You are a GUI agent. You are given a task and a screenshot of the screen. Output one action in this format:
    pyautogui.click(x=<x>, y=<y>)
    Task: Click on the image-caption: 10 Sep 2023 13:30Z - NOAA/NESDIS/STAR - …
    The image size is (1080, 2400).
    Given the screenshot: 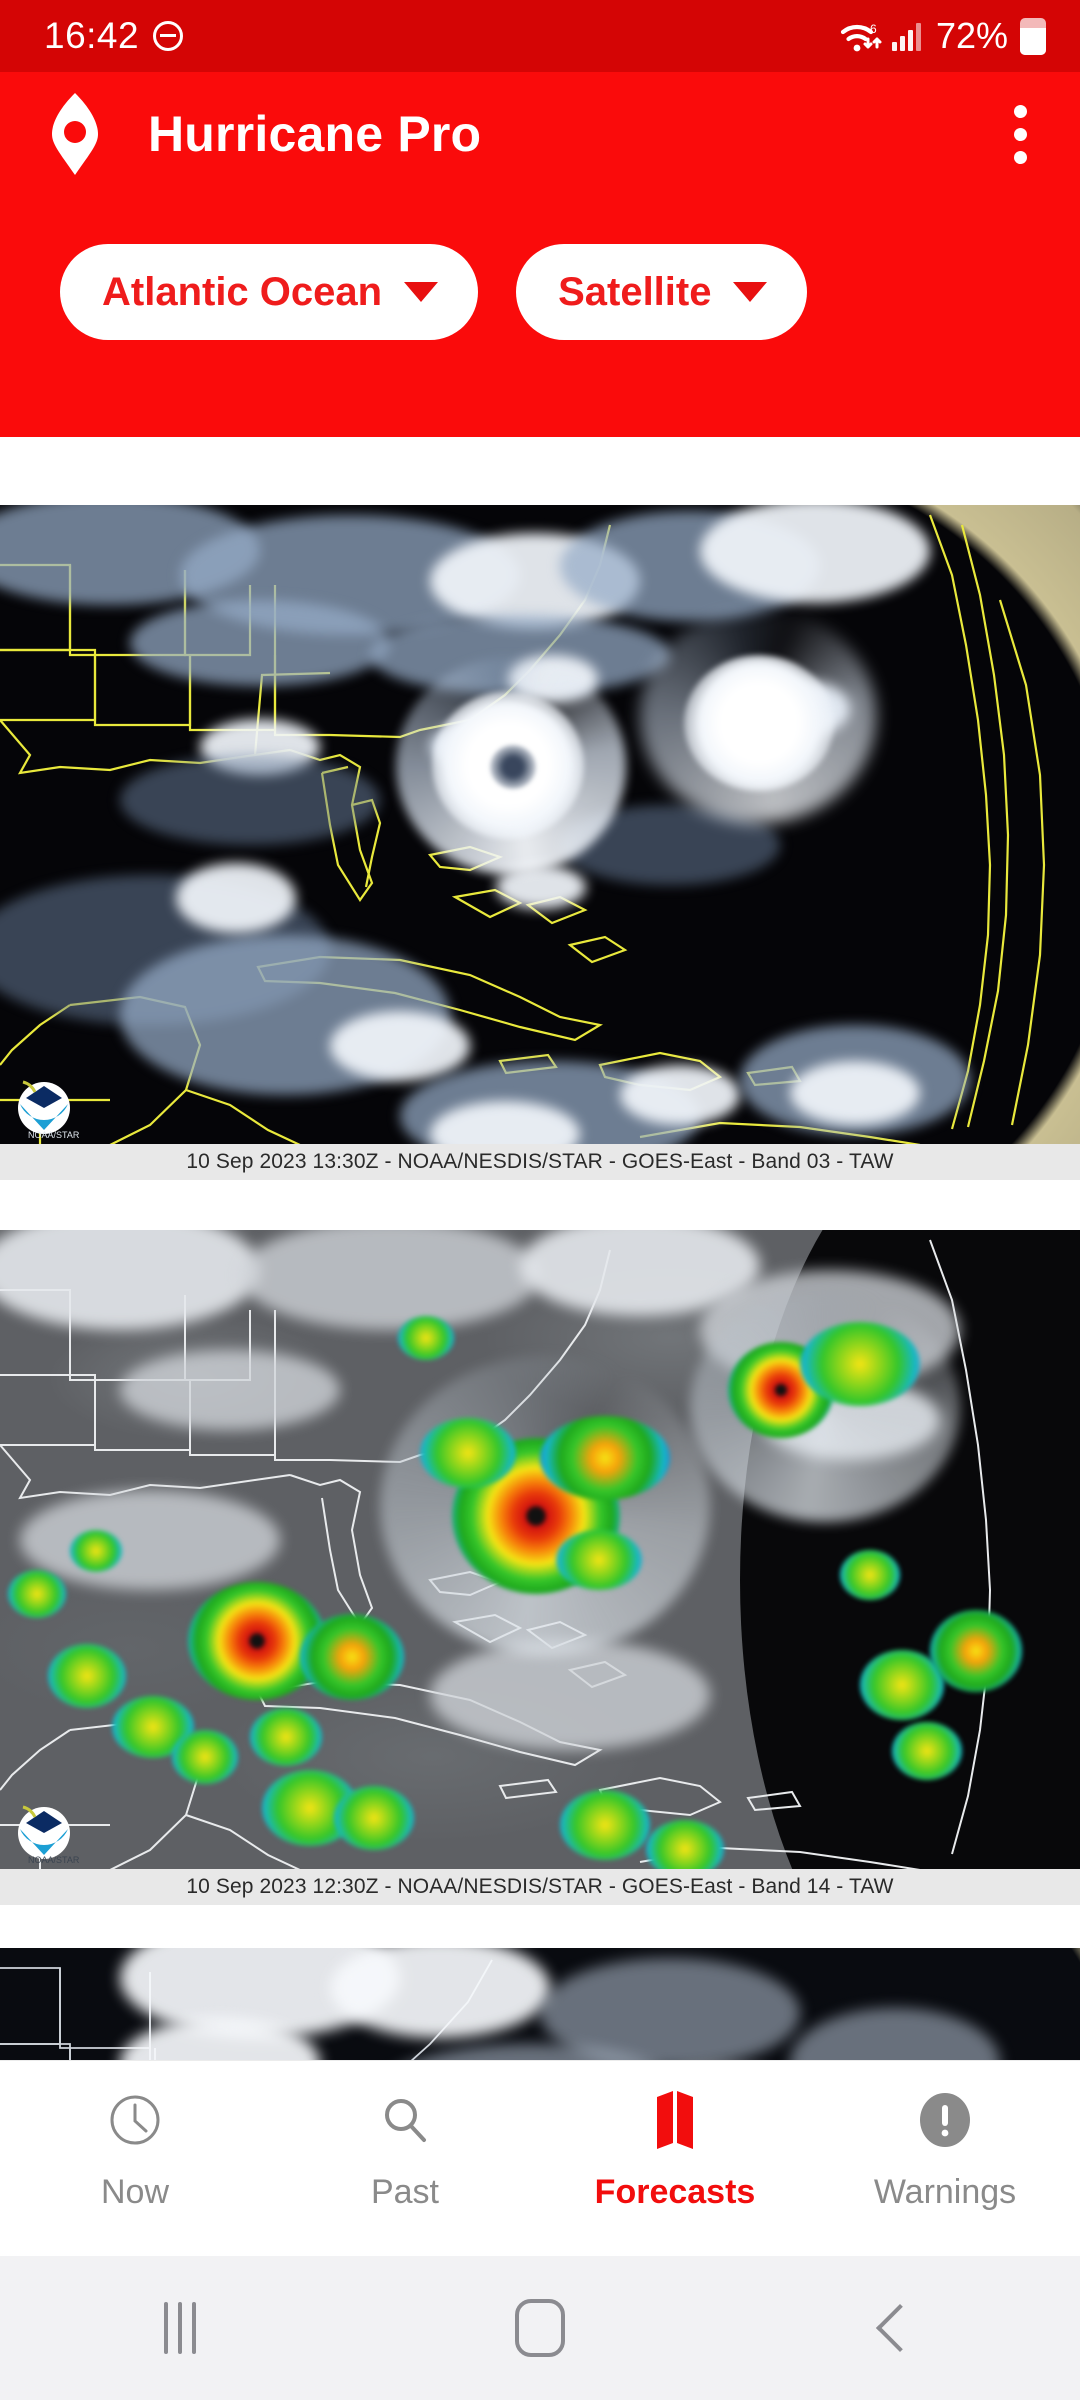 What is the action you would take?
    pyautogui.click(x=540, y=1162)
    